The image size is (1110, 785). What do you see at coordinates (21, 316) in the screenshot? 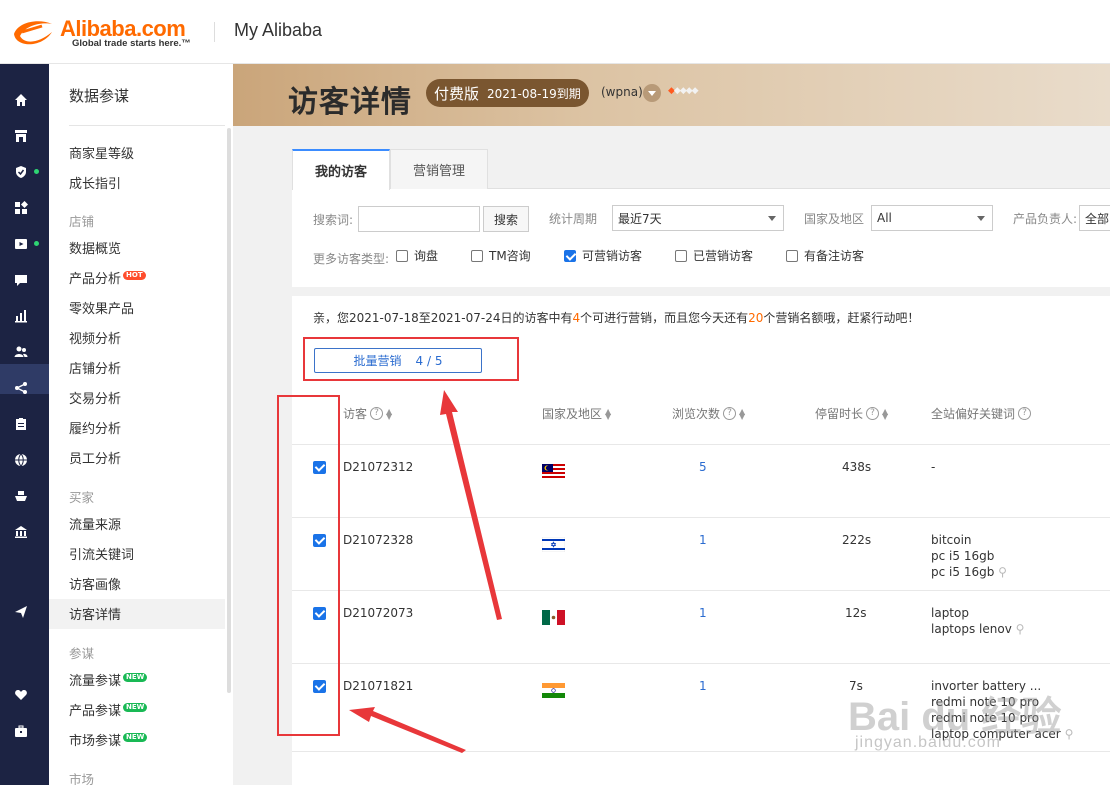
I see `chart-icon` at bounding box center [21, 316].